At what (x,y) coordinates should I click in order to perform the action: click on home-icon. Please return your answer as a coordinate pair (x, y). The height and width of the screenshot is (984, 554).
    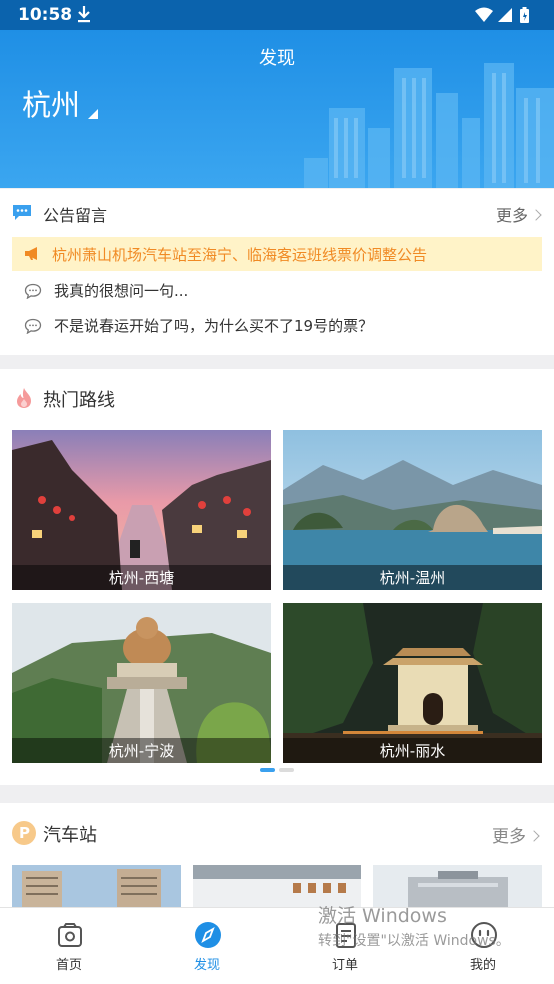
    Looking at the image, I should click on (70, 935).